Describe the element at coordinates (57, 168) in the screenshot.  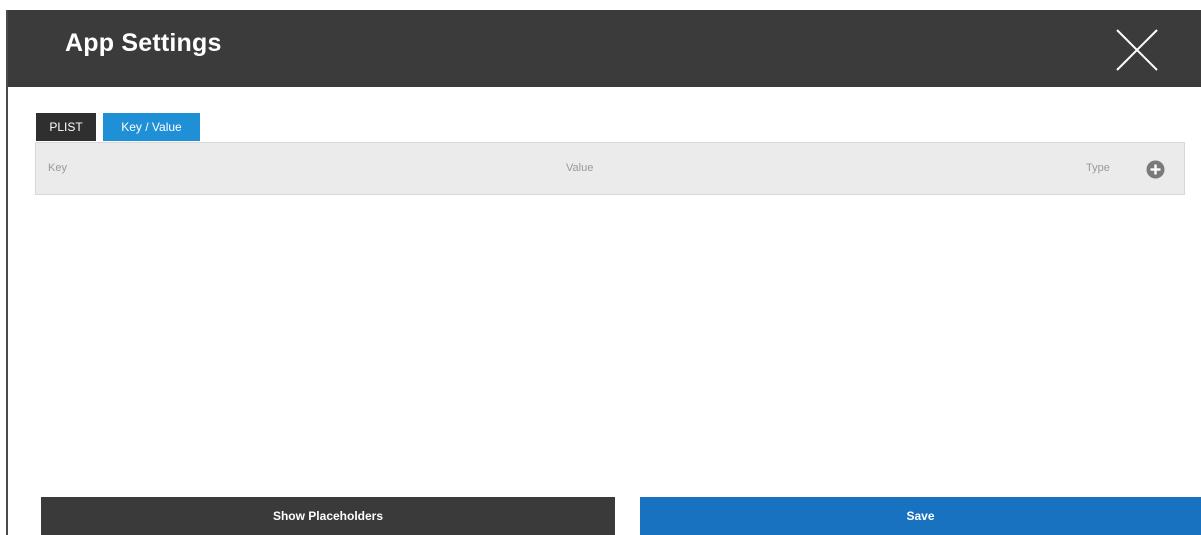
I see `column-header-key: Key` at that location.